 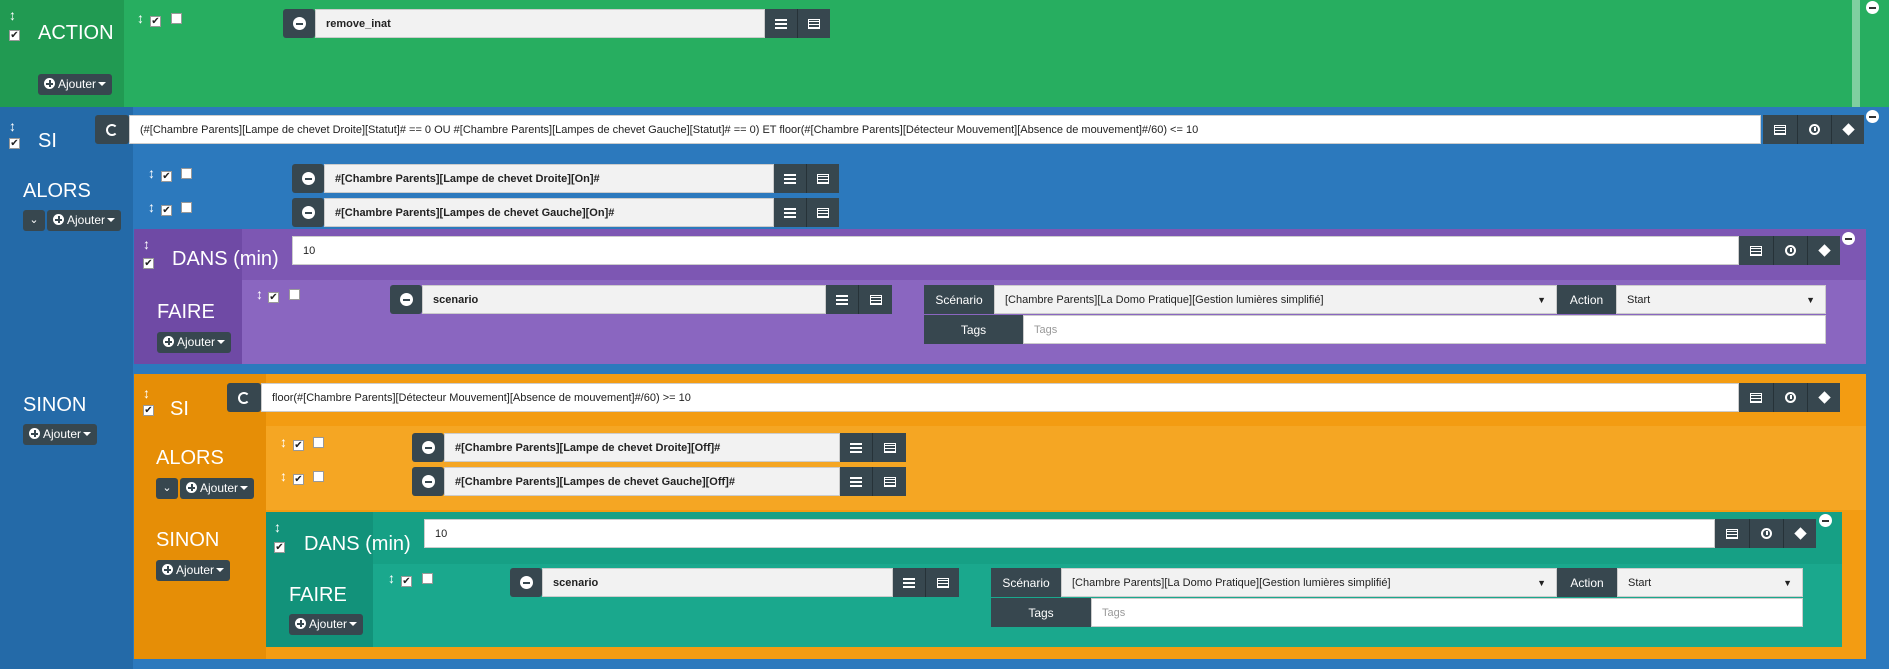 What do you see at coordinates (84, 220) in the screenshot?
I see `then-add-button: Ajouter` at bounding box center [84, 220].